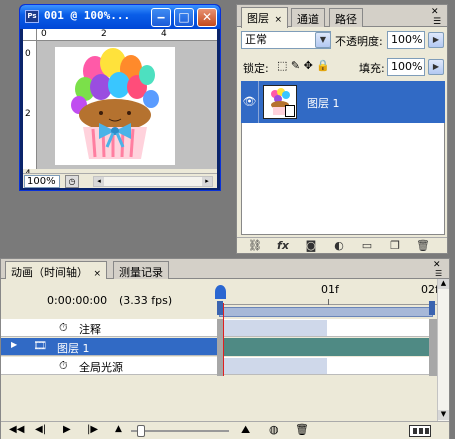  What do you see at coordinates (164, 34) in the screenshot?
I see `ruler-tick: 4` at bounding box center [164, 34].